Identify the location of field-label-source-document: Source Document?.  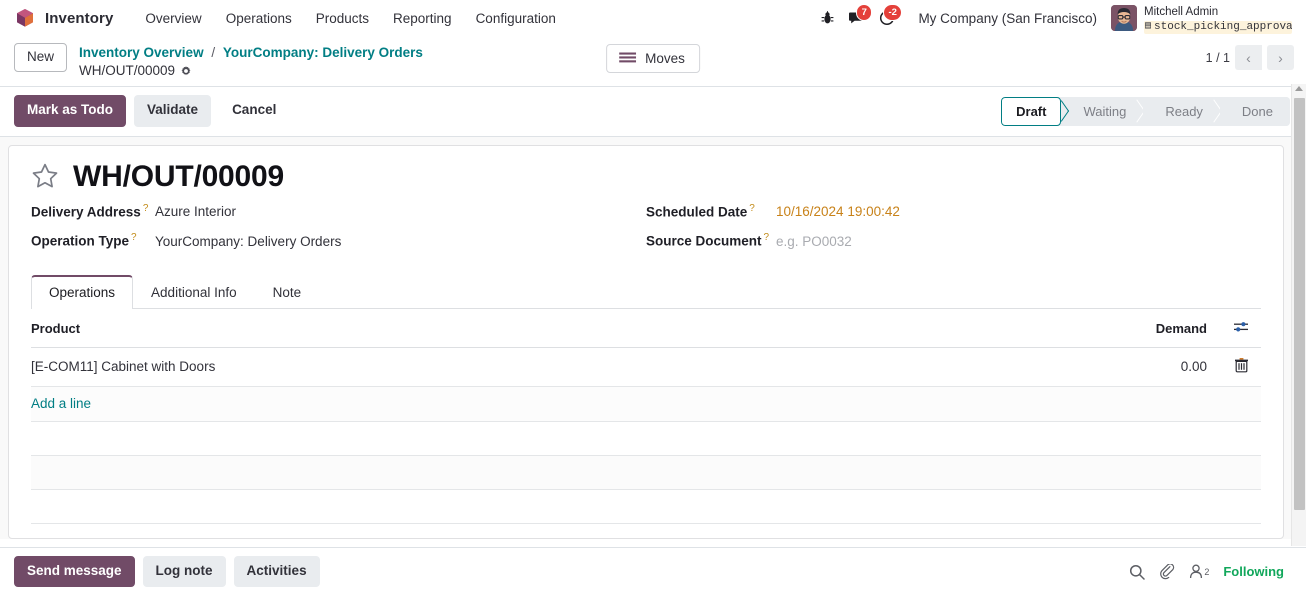
(708, 240).